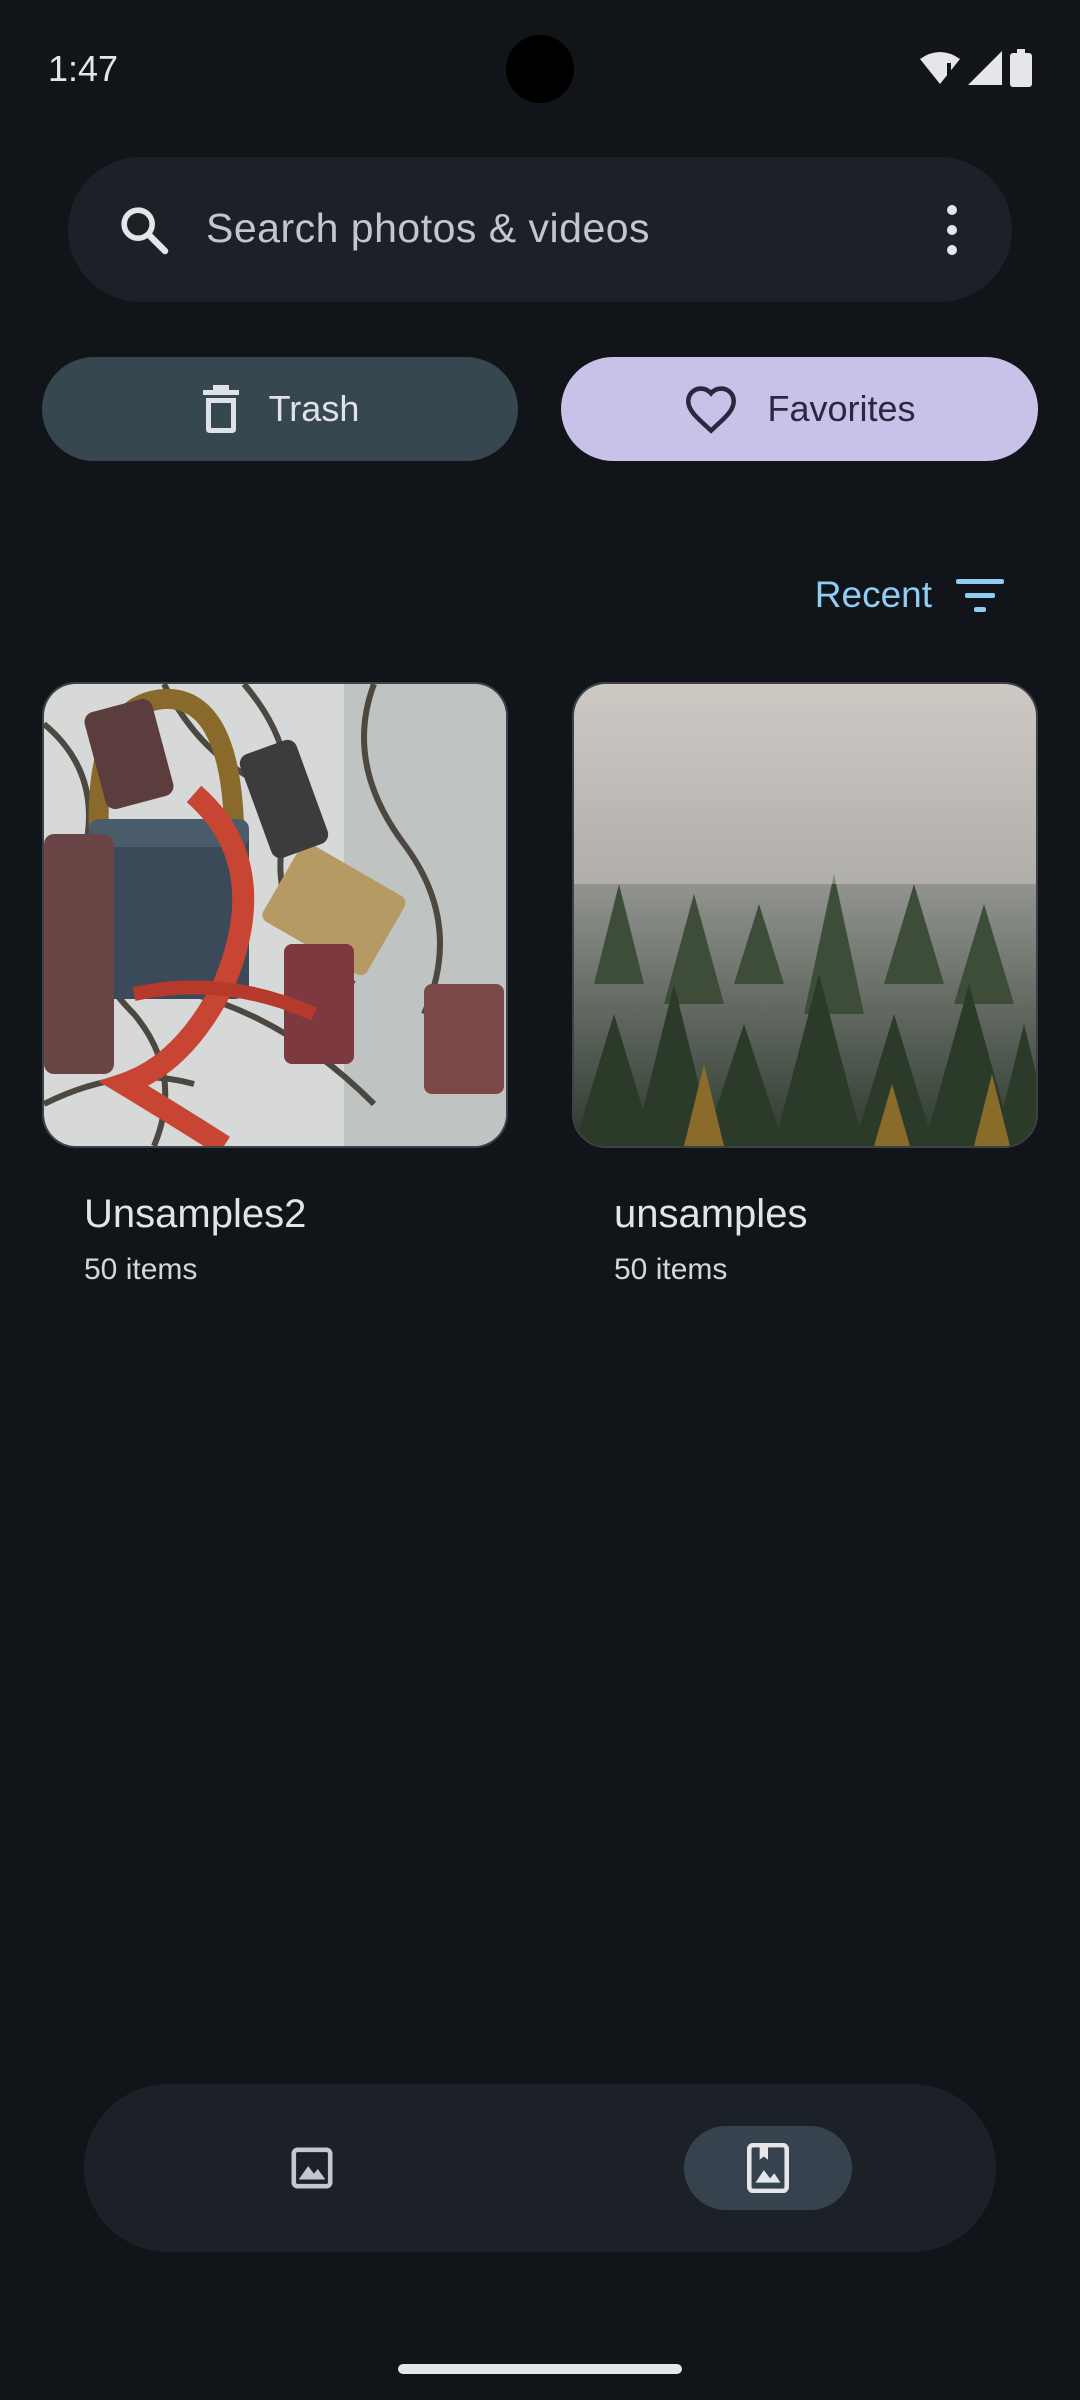  I want to click on signal-icon, so click(985, 68).